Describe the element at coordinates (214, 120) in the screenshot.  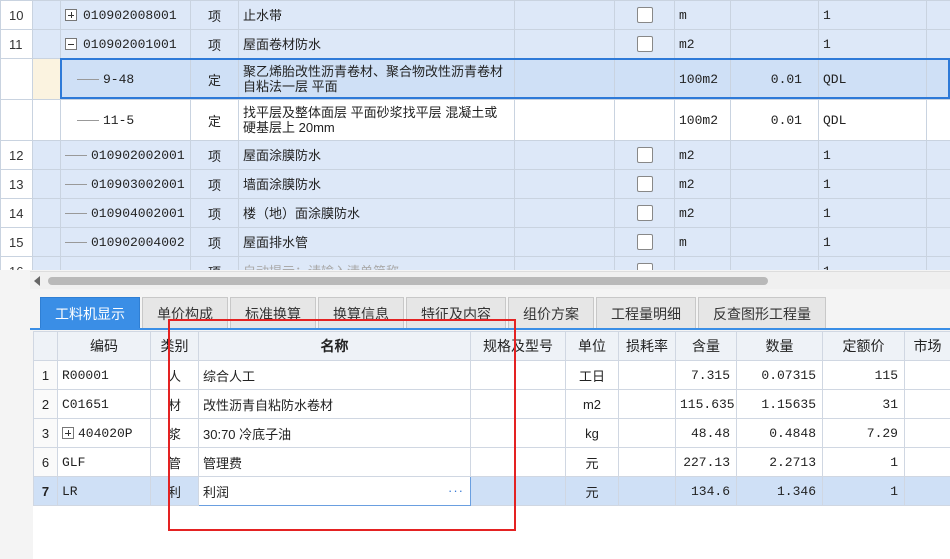
I see `type-cell: 定` at that location.